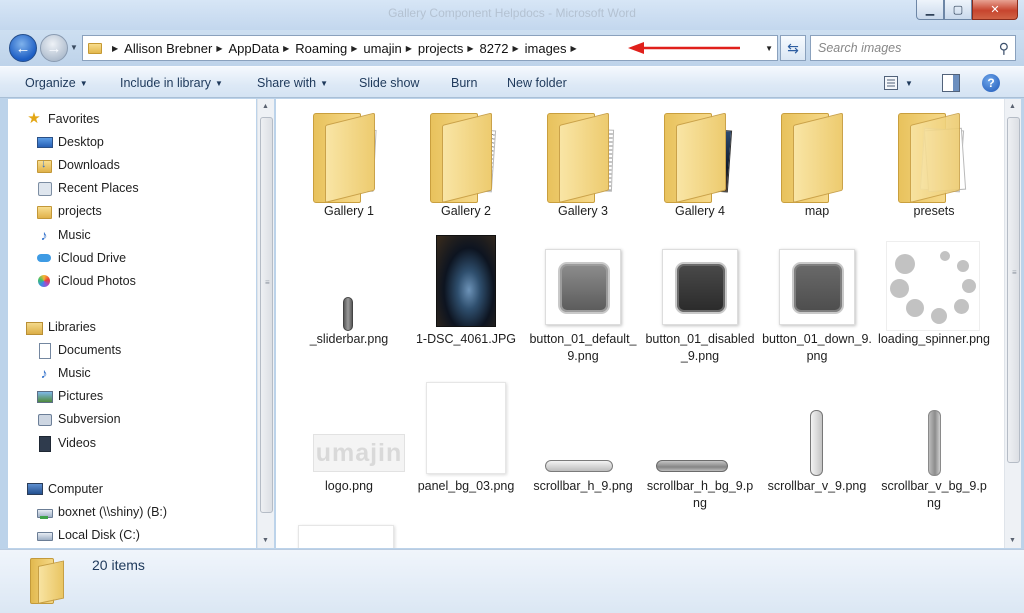  I want to click on file-item: button_01_disabled_9.png, so click(700, 300).